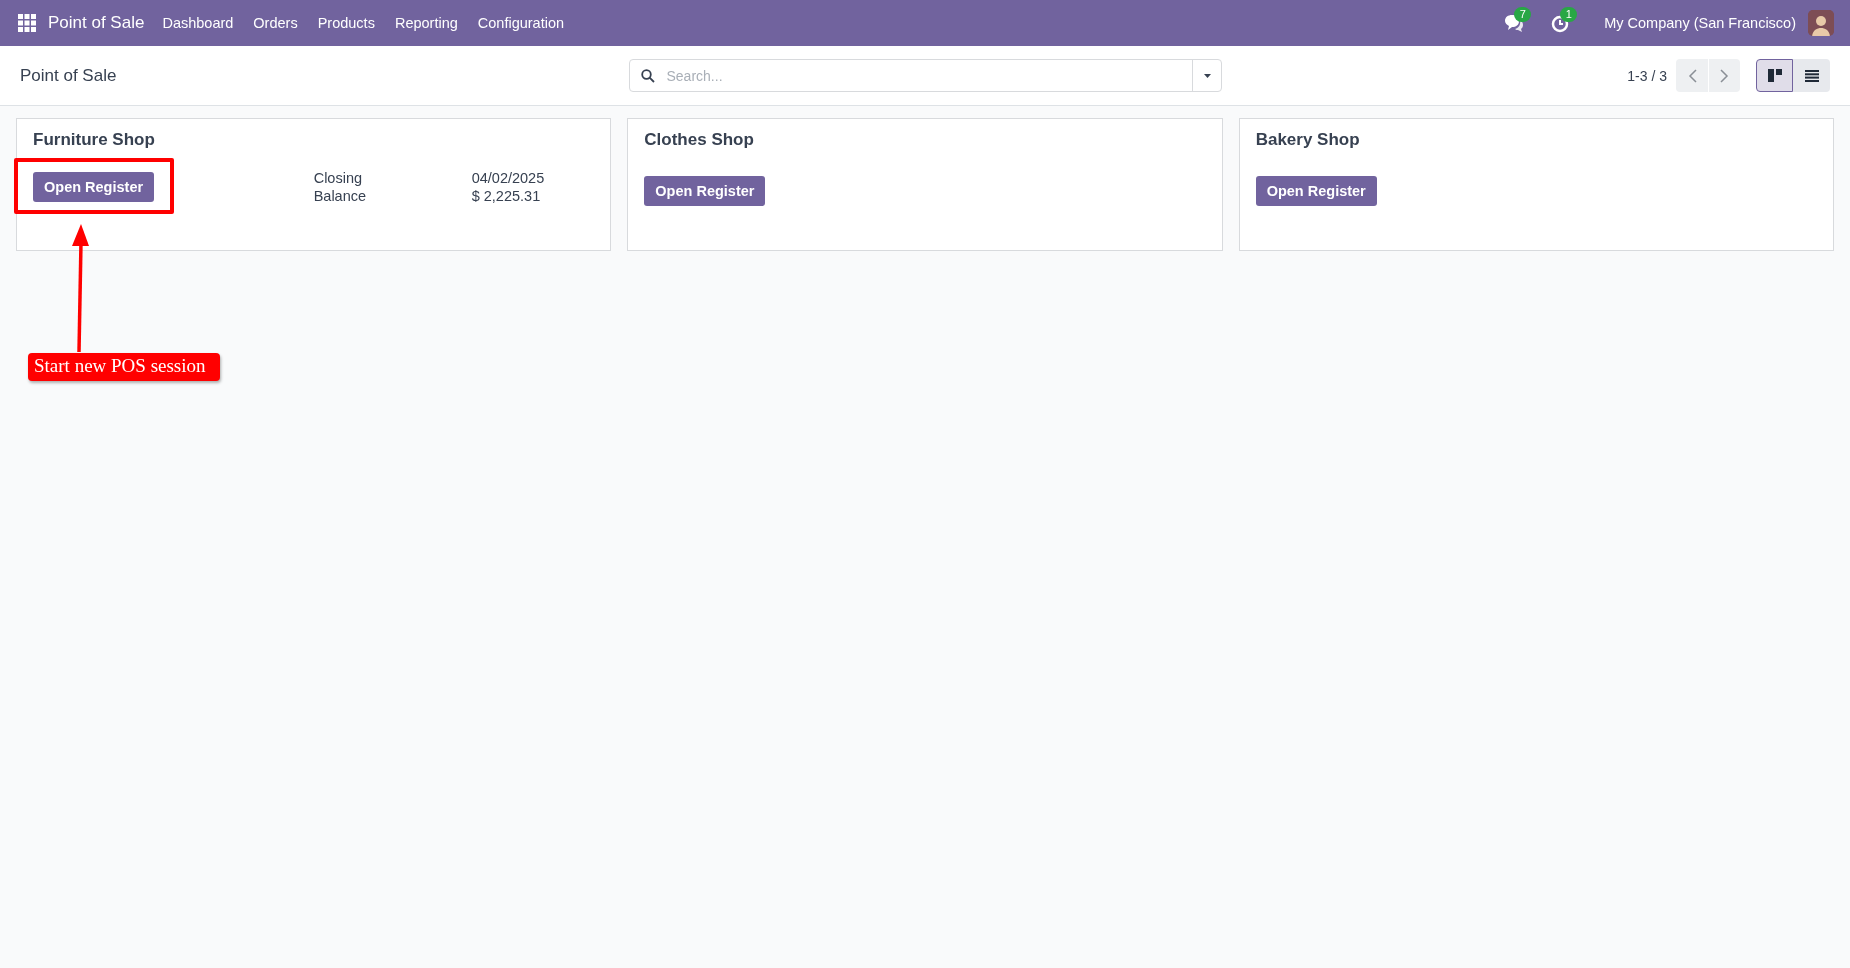 The width and height of the screenshot is (1850, 968). I want to click on app-name: Point of Sale, so click(96, 23).